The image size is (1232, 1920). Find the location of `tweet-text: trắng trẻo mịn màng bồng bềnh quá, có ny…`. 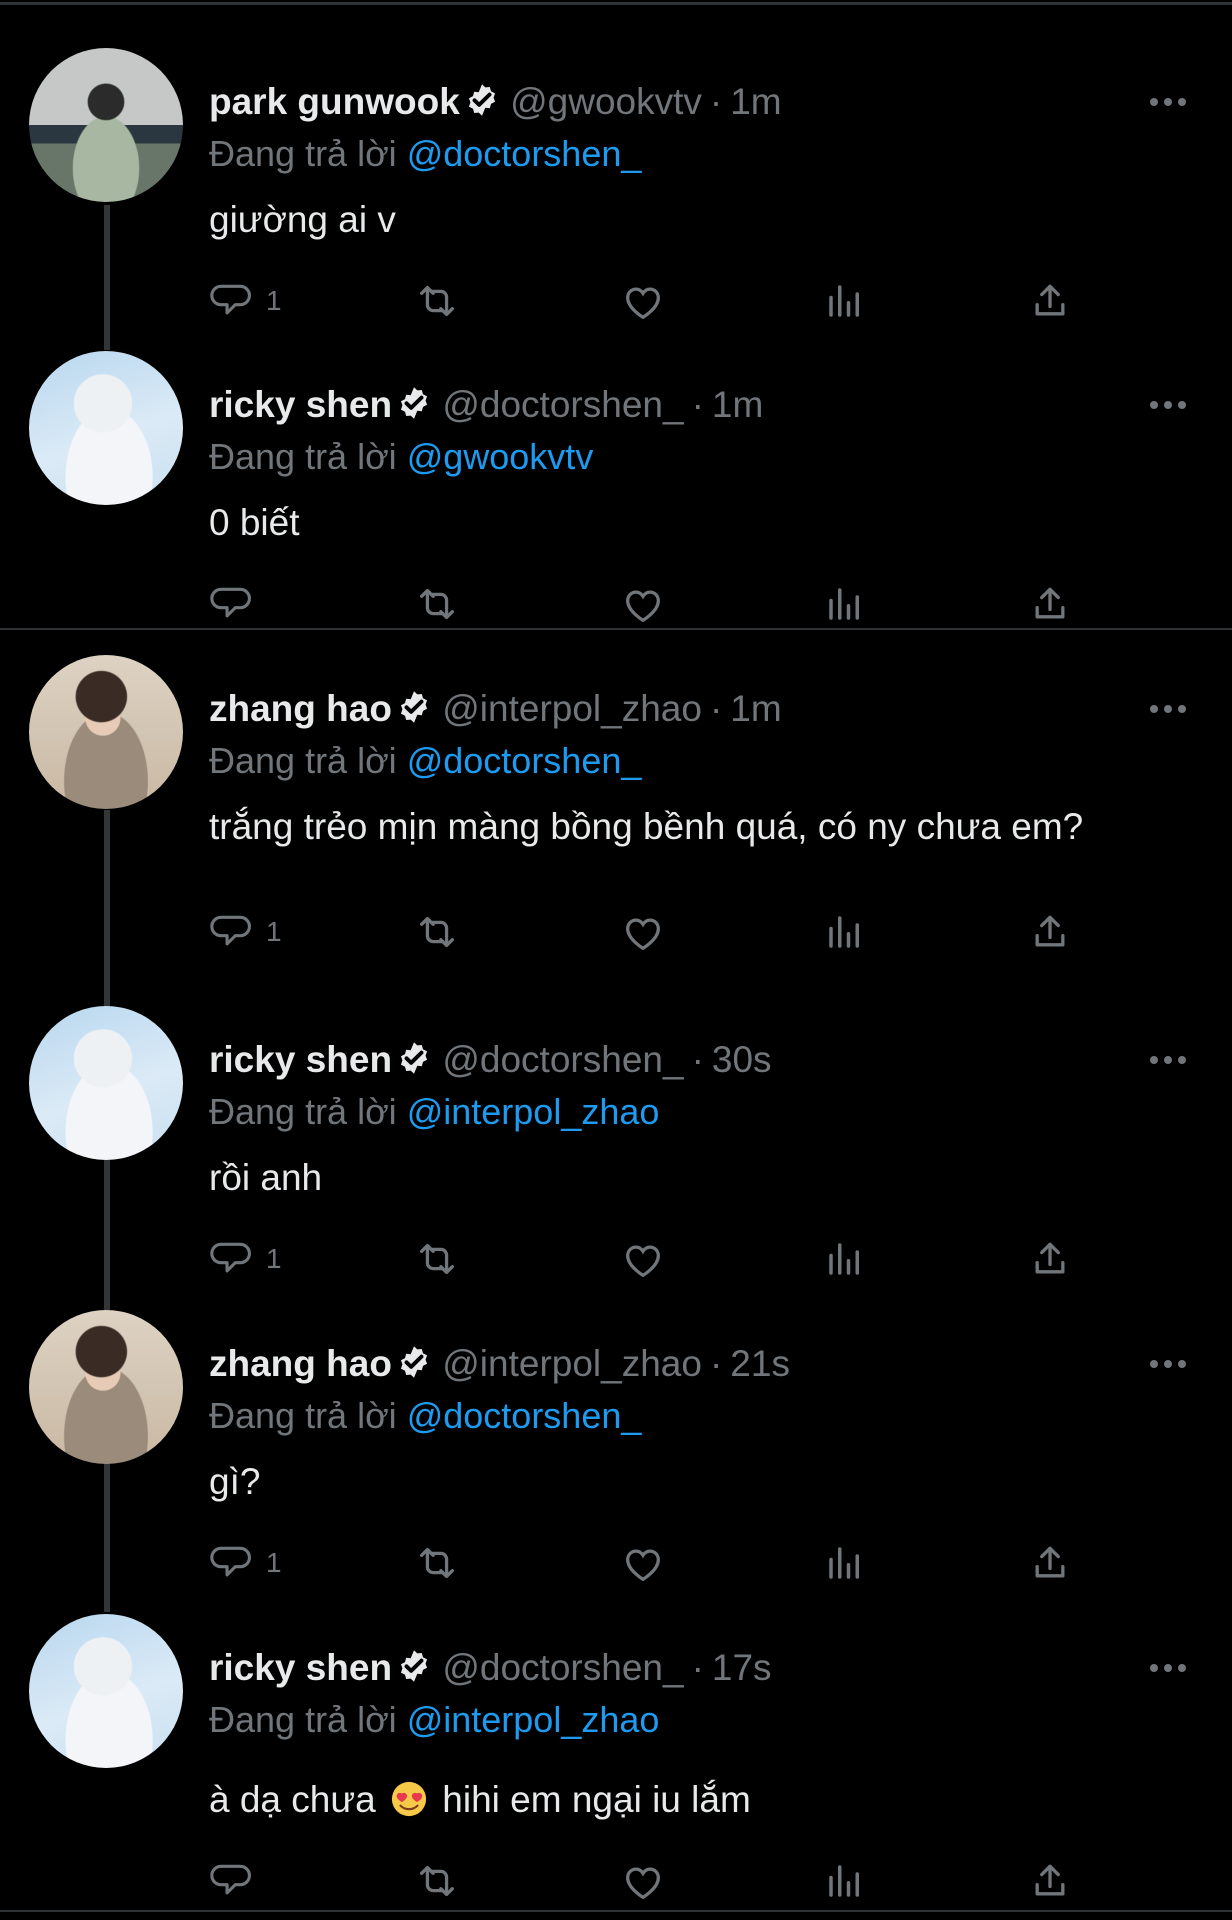

tweet-text: trắng trẻo mịn màng bồng bềnh quá, có ny… is located at coordinates (646, 826).